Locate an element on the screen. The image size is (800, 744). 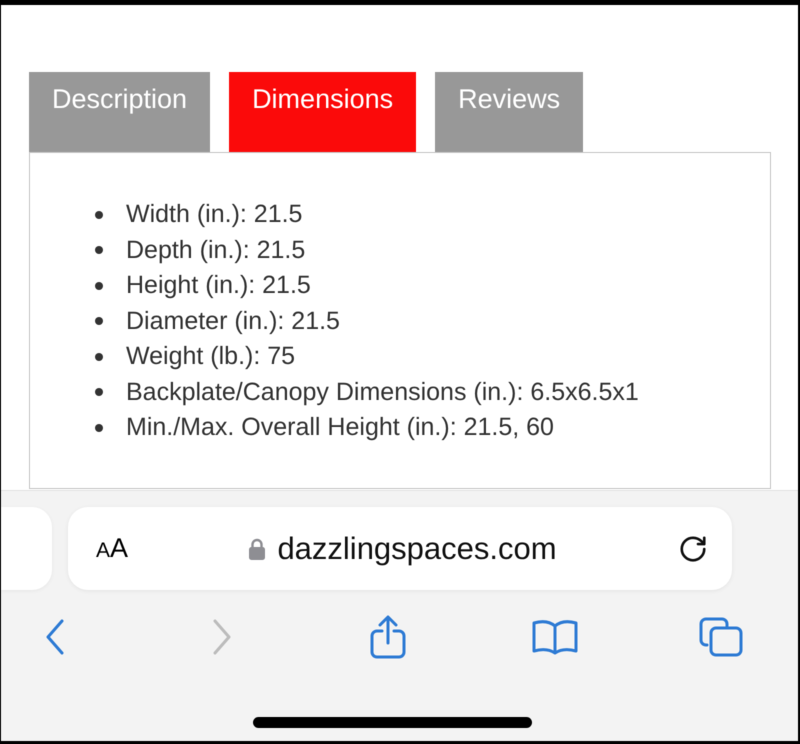
address-bar: AA dazzlingspaces.com is located at coordinates (400, 548).